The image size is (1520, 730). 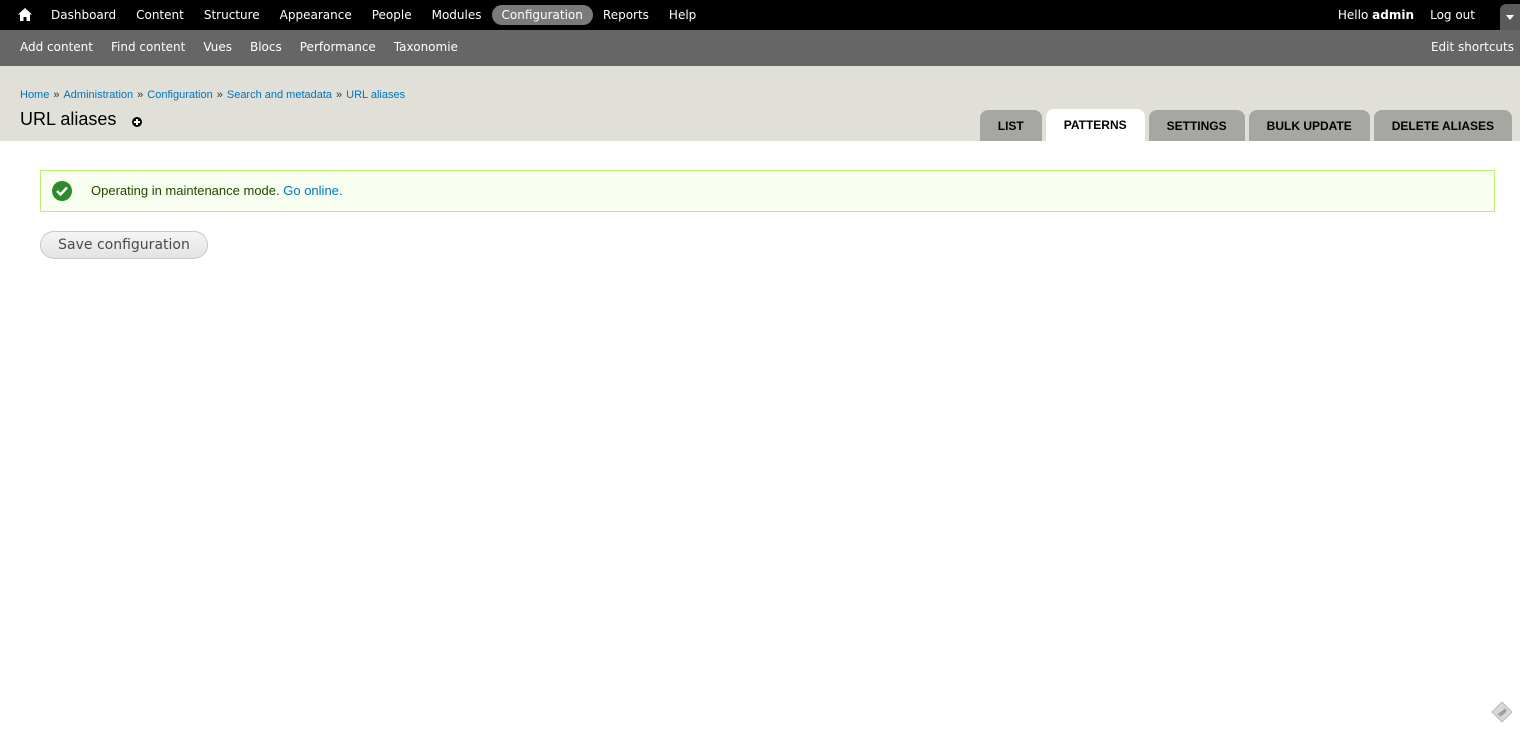 What do you see at coordinates (1196, 125) in the screenshot?
I see `tab-settings: Settings` at bounding box center [1196, 125].